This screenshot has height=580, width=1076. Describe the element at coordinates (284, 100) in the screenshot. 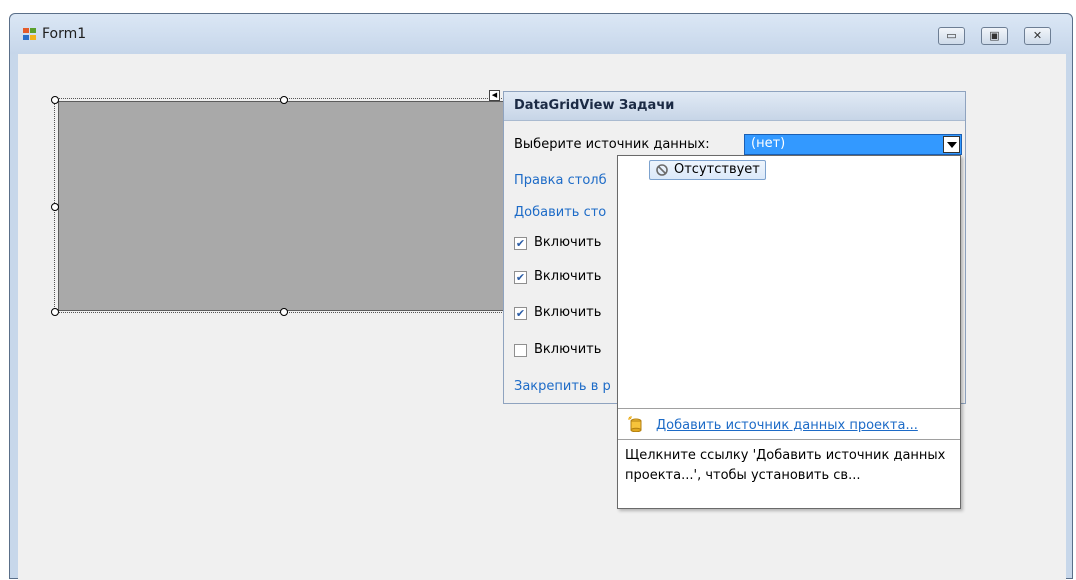

I see `resize-handle-top` at that location.